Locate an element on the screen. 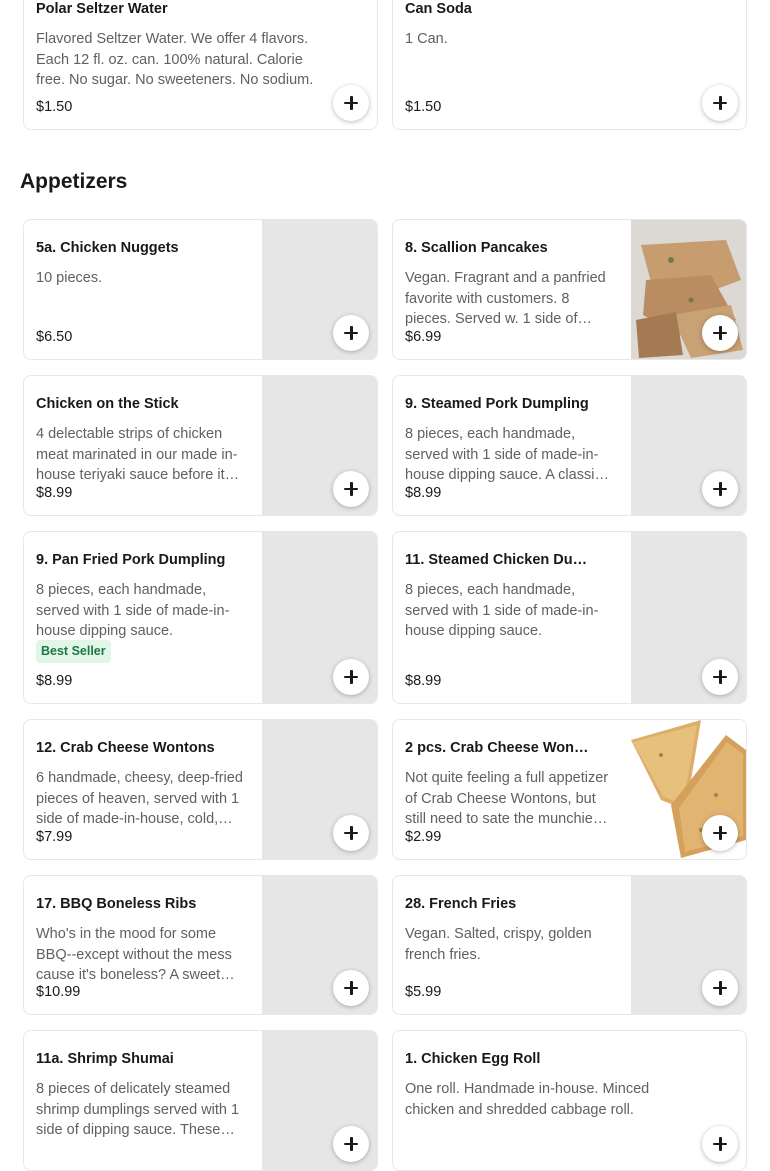  item-name: 17. BBQ Boneless Ribs is located at coordinates (116, 904).